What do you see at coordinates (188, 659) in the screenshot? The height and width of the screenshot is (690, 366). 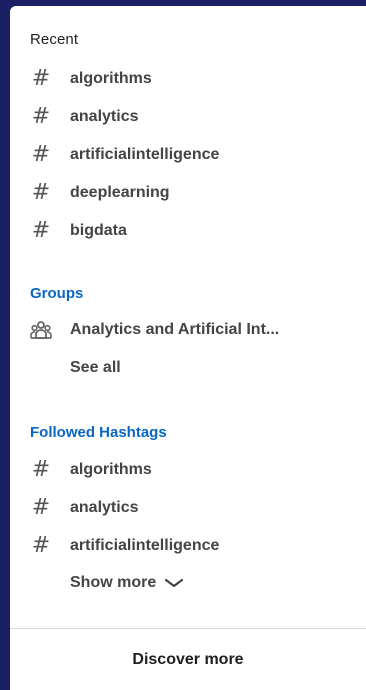 I see `discover-more-button: Discover more` at bounding box center [188, 659].